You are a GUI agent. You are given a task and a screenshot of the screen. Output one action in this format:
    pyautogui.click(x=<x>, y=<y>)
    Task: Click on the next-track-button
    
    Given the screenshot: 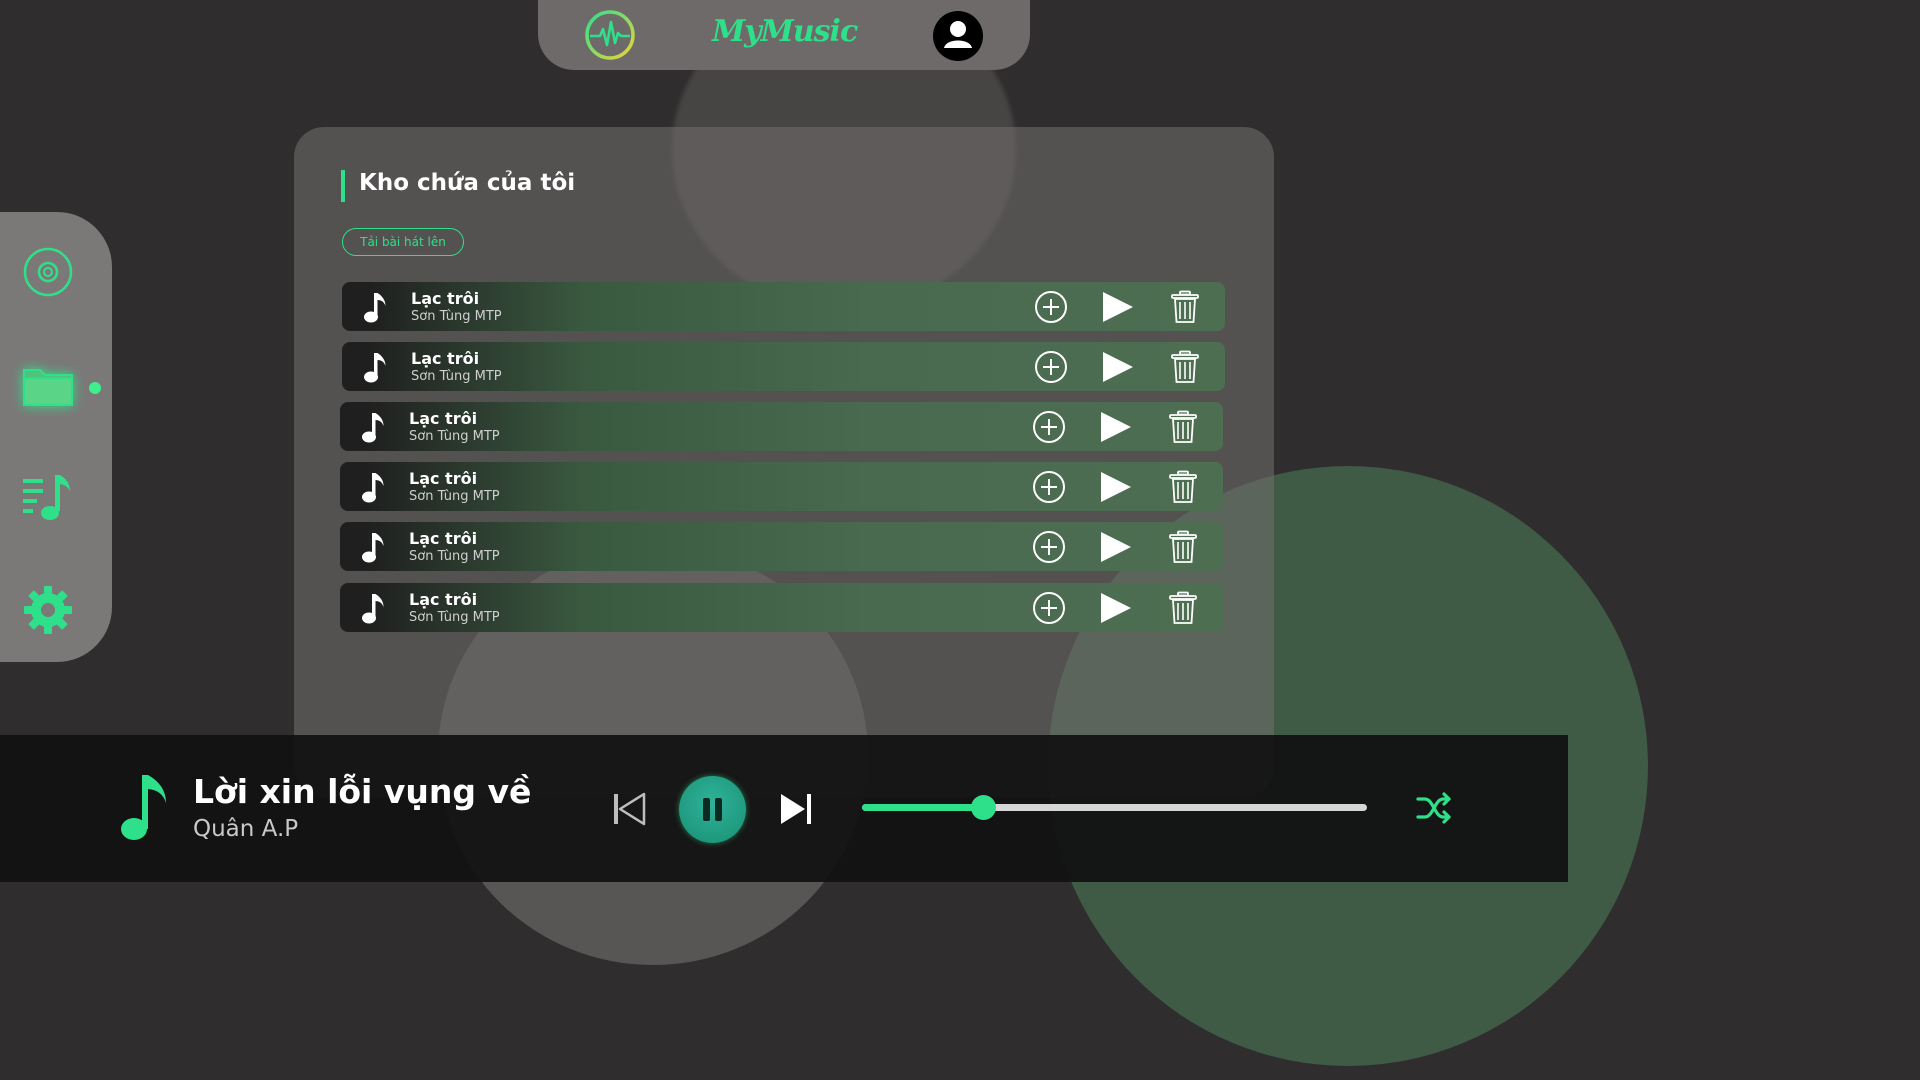 What is the action you would take?
    pyautogui.click(x=796, y=809)
    